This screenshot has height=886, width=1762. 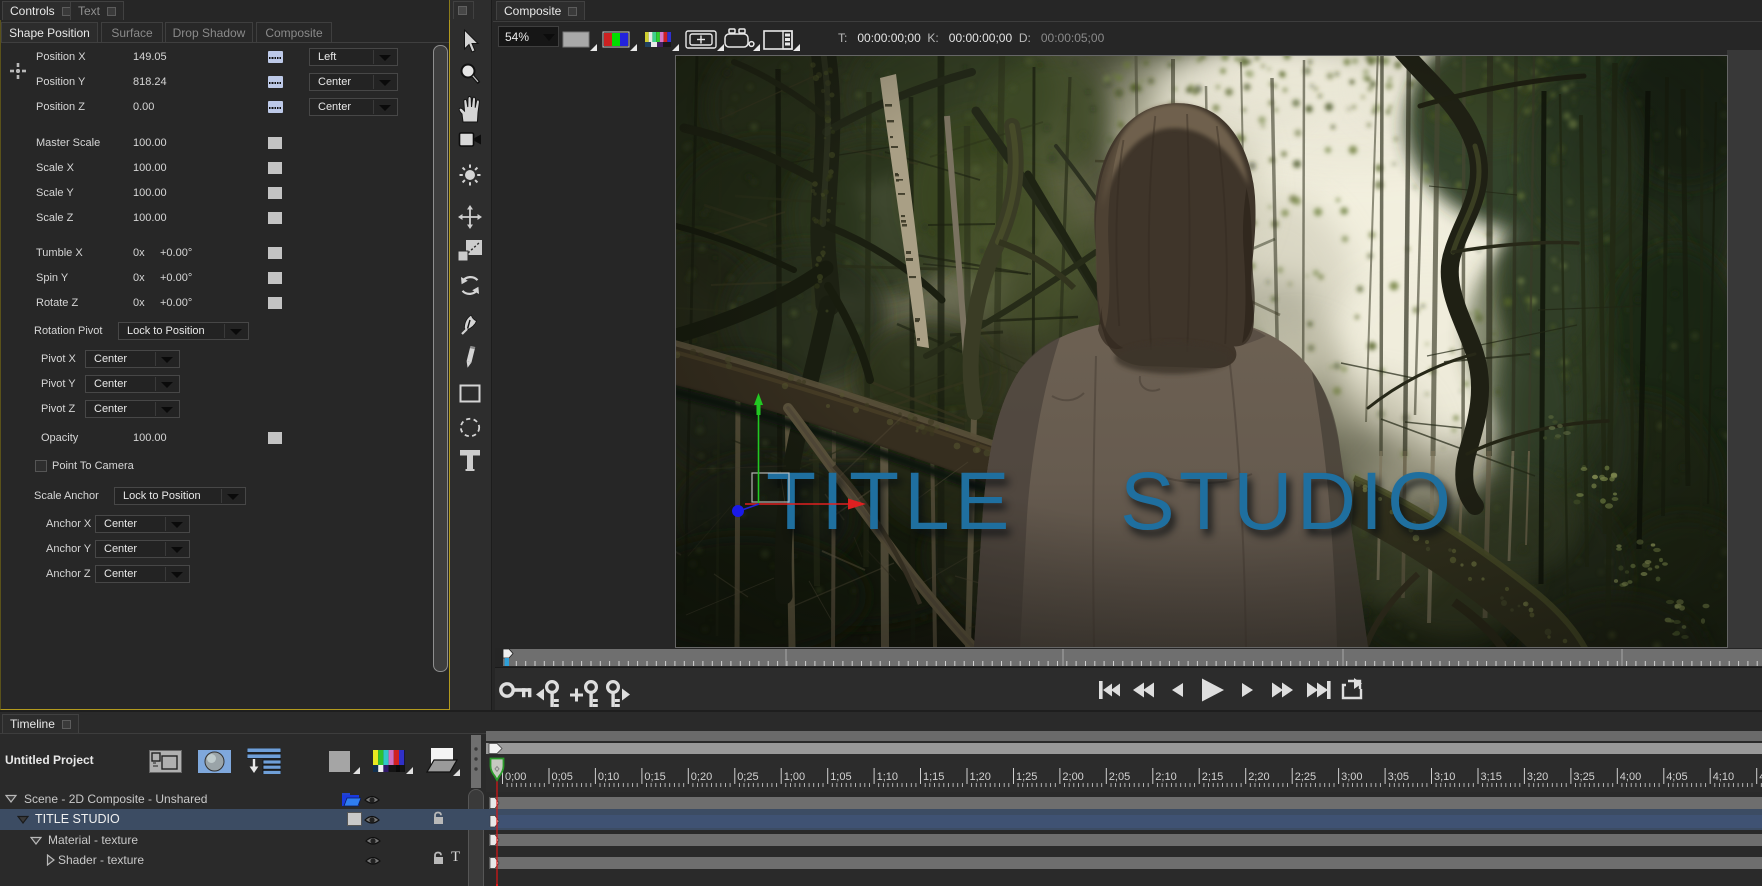 I want to click on svg-text: 3;10, so click(x=1444, y=777).